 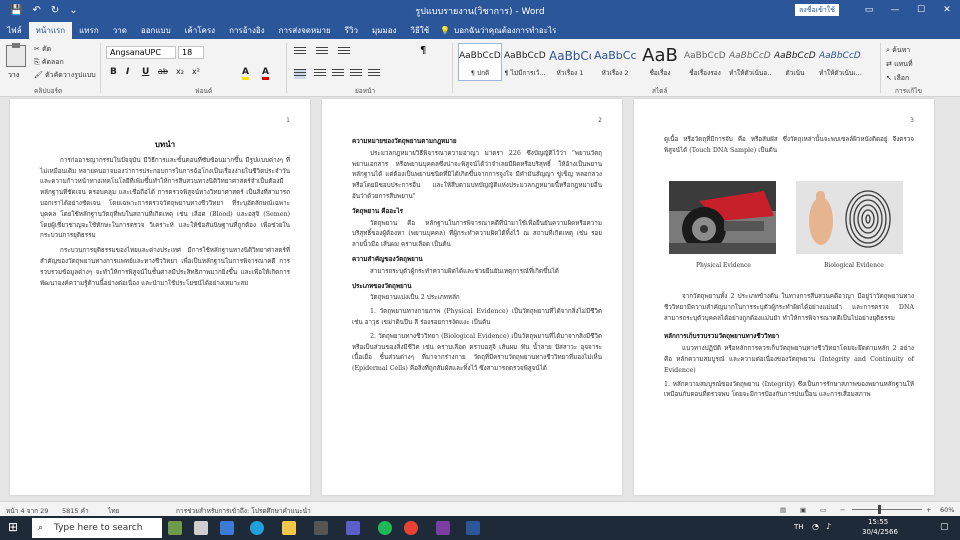 I want to click on style-heading-2: AaBbCcEหัวเรื่อง 2, so click(x=615, y=62).